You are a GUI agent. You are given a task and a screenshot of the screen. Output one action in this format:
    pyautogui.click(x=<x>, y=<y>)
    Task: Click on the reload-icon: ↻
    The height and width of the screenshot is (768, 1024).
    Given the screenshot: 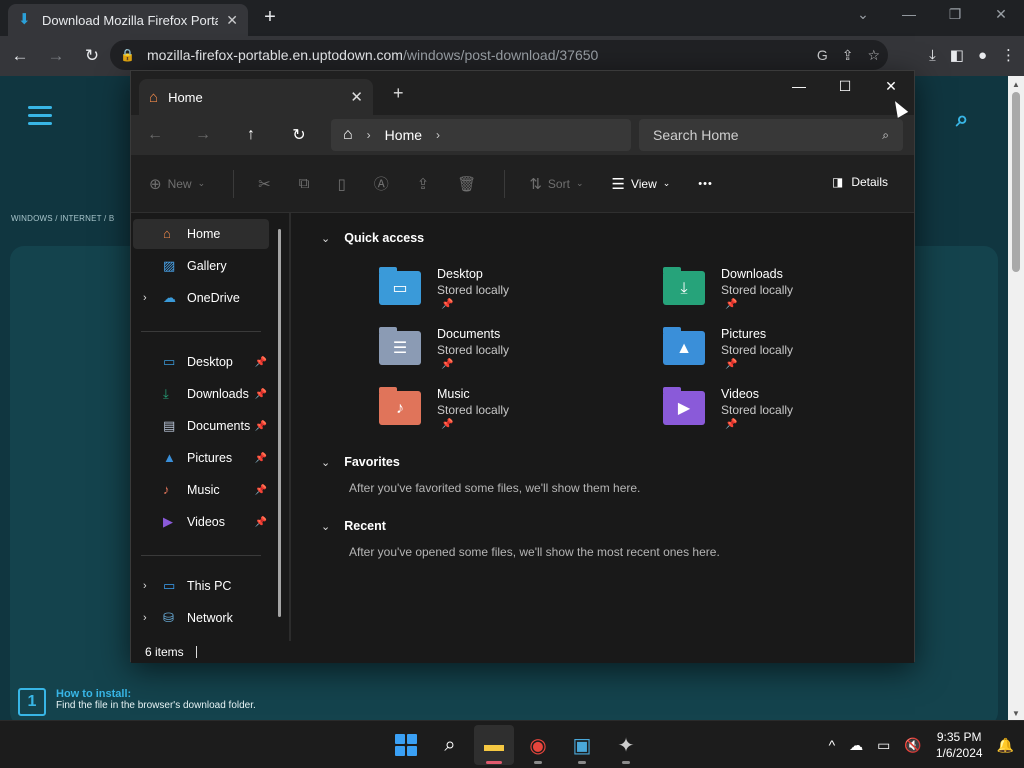 What is the action you would take?
    pyautogui.click(x=92, y=56)
    